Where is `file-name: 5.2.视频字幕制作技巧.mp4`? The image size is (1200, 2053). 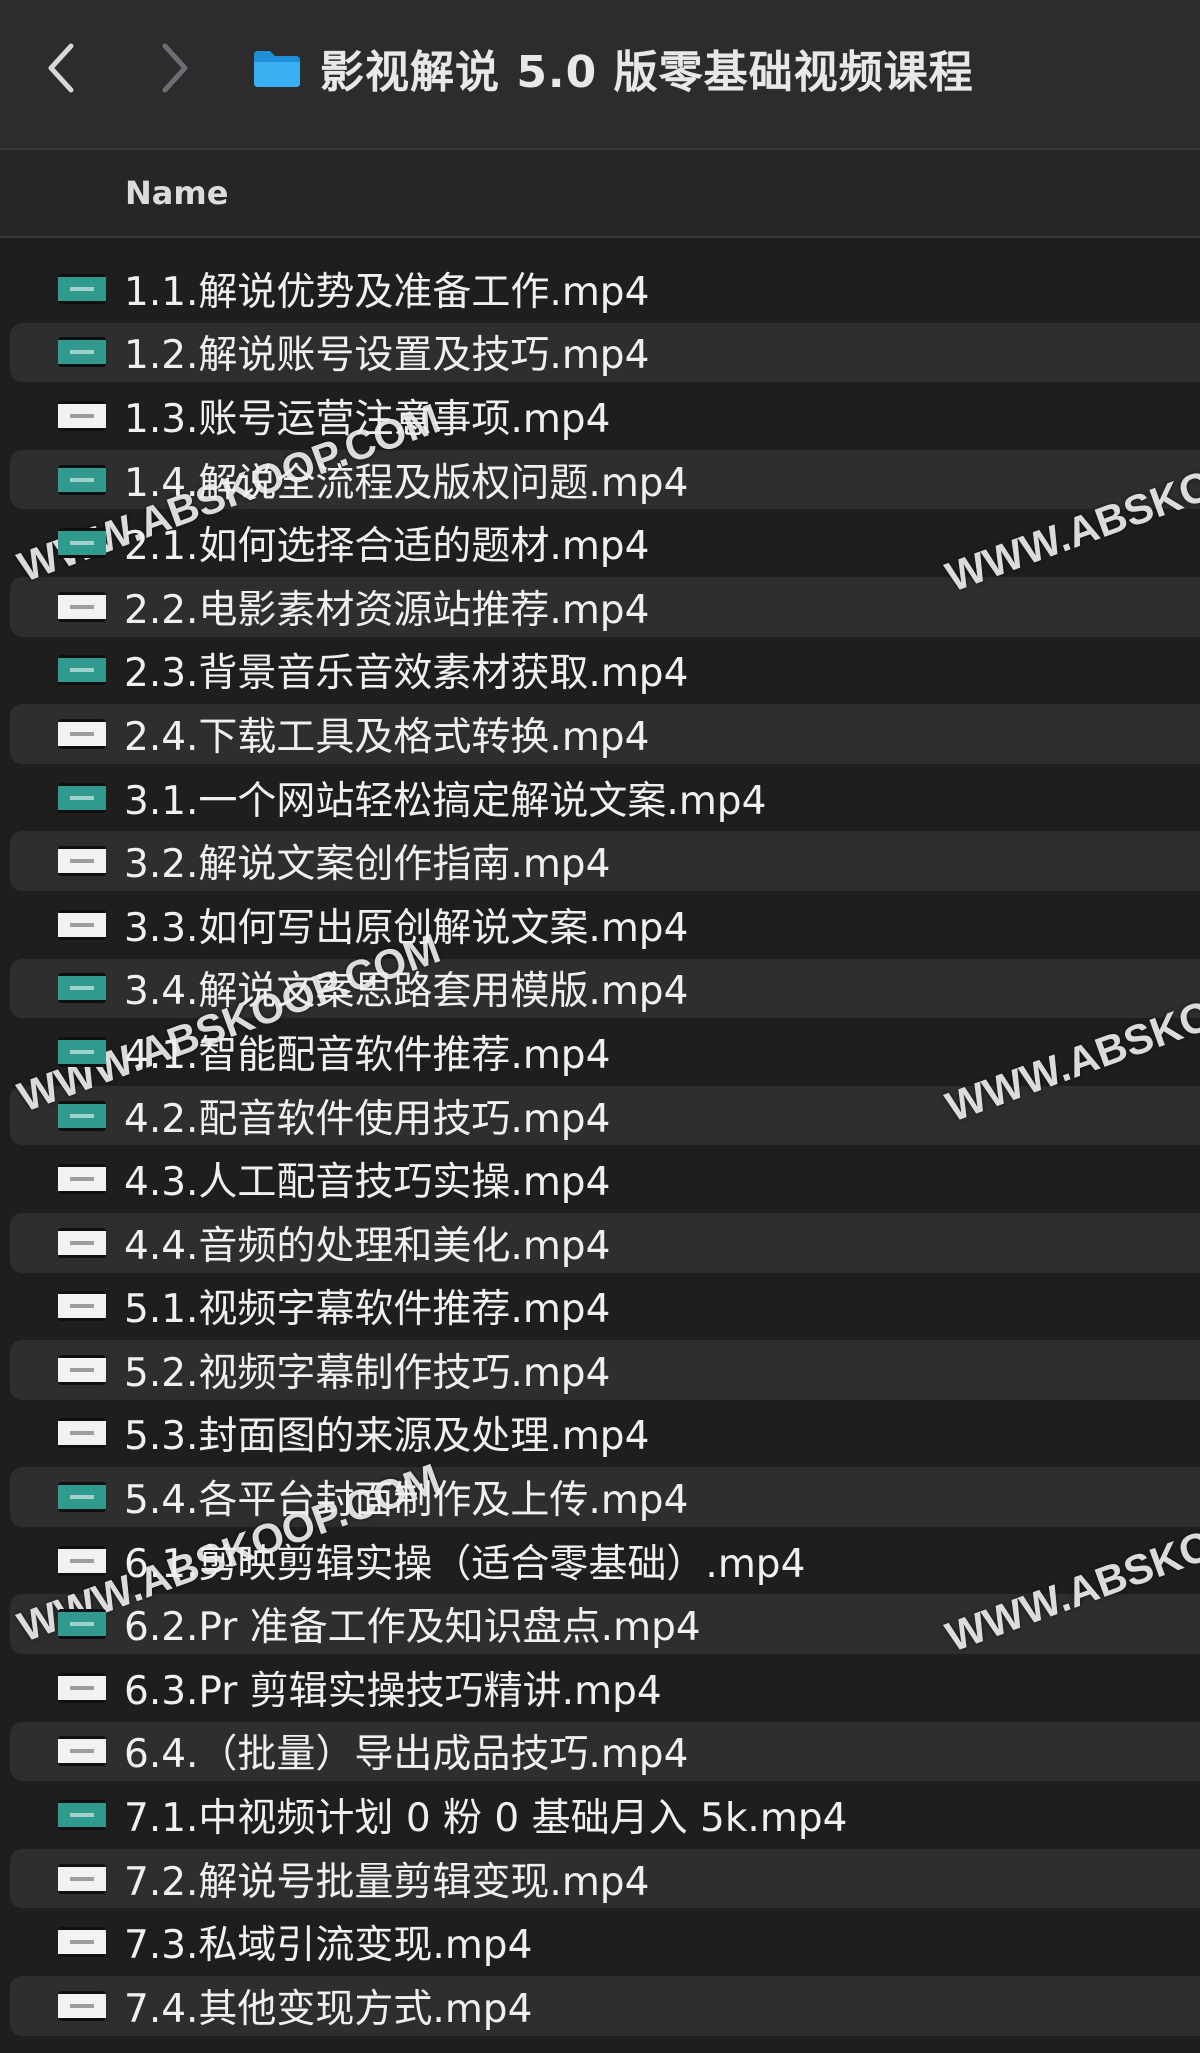
file-name: 5.2.视频字幕制作技巧.mp4 is located at coordinates (367, 1373).